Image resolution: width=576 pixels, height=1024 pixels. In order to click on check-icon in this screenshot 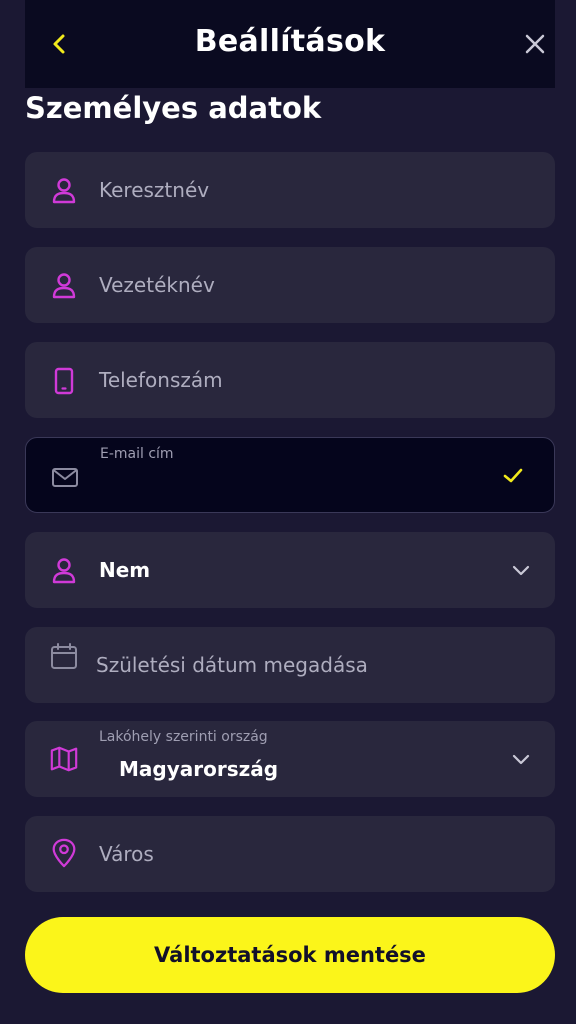, I will do `click(513, 475)`.